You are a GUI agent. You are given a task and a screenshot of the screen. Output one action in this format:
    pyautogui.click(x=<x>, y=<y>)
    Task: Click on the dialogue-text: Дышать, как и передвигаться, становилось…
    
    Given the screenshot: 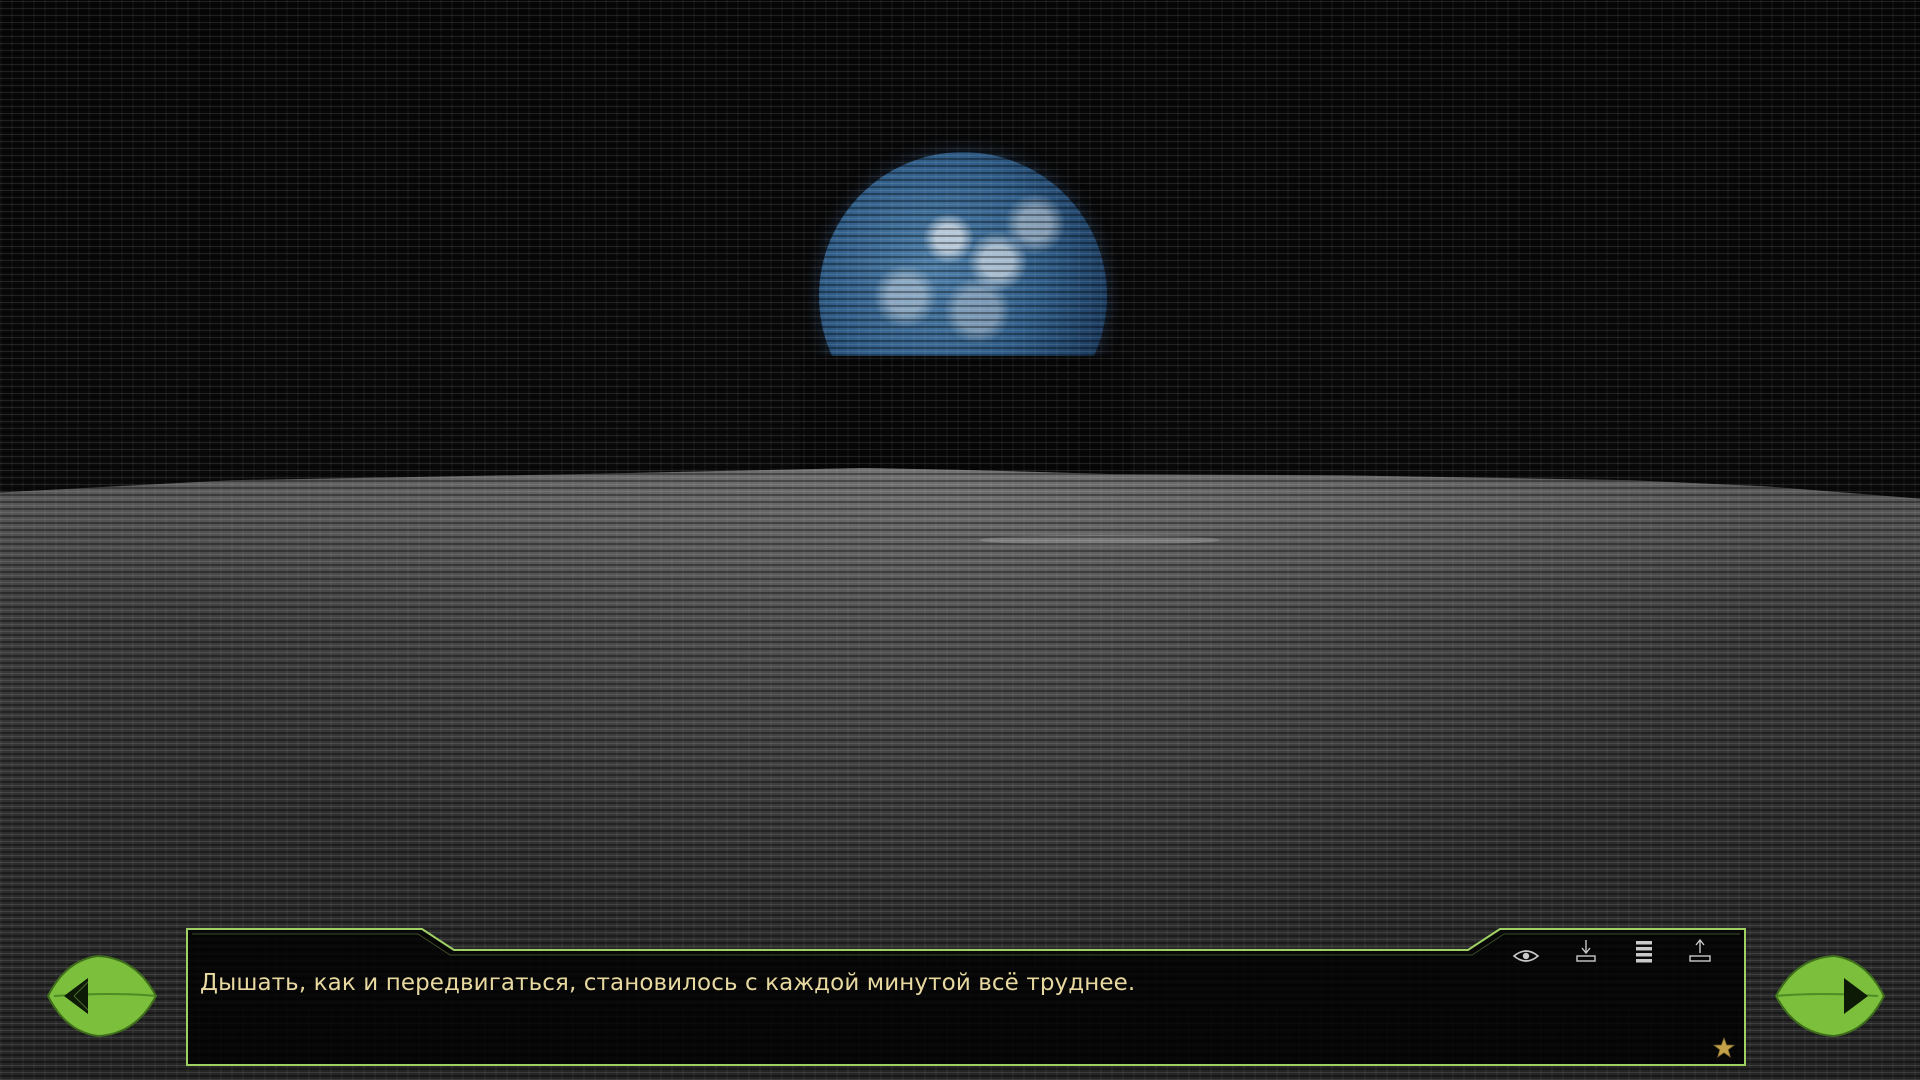 What is the action you would take?
    pyautogui.click(x=668, y=983)
    